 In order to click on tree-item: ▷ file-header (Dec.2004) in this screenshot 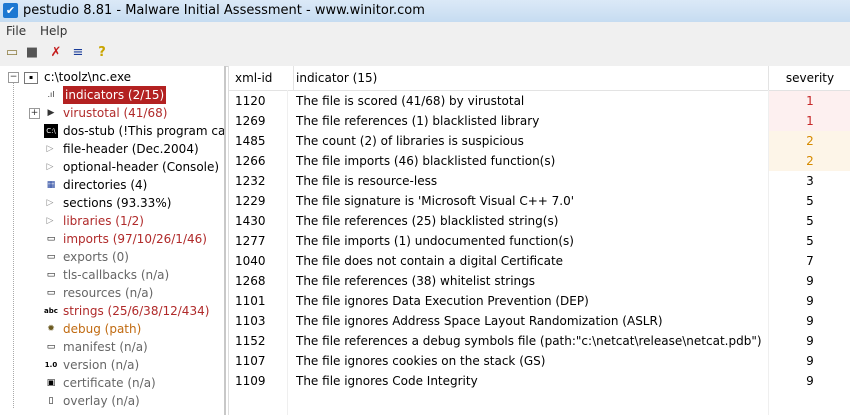, I will do `click(112, 149)`.